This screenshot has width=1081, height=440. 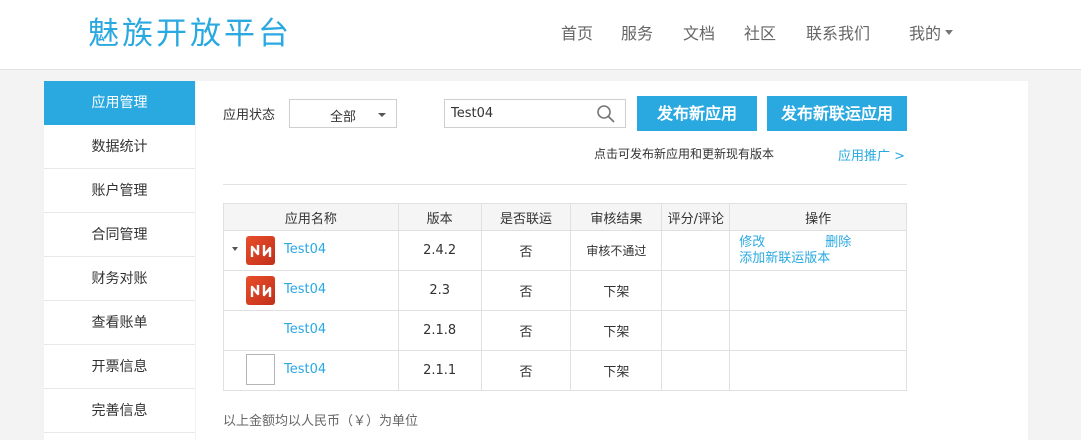 What do you see at coordinates (119, 147) in the screenshot?
I see `sidebar-item-statistics: 数据统计` at bounding box center [119, 147].